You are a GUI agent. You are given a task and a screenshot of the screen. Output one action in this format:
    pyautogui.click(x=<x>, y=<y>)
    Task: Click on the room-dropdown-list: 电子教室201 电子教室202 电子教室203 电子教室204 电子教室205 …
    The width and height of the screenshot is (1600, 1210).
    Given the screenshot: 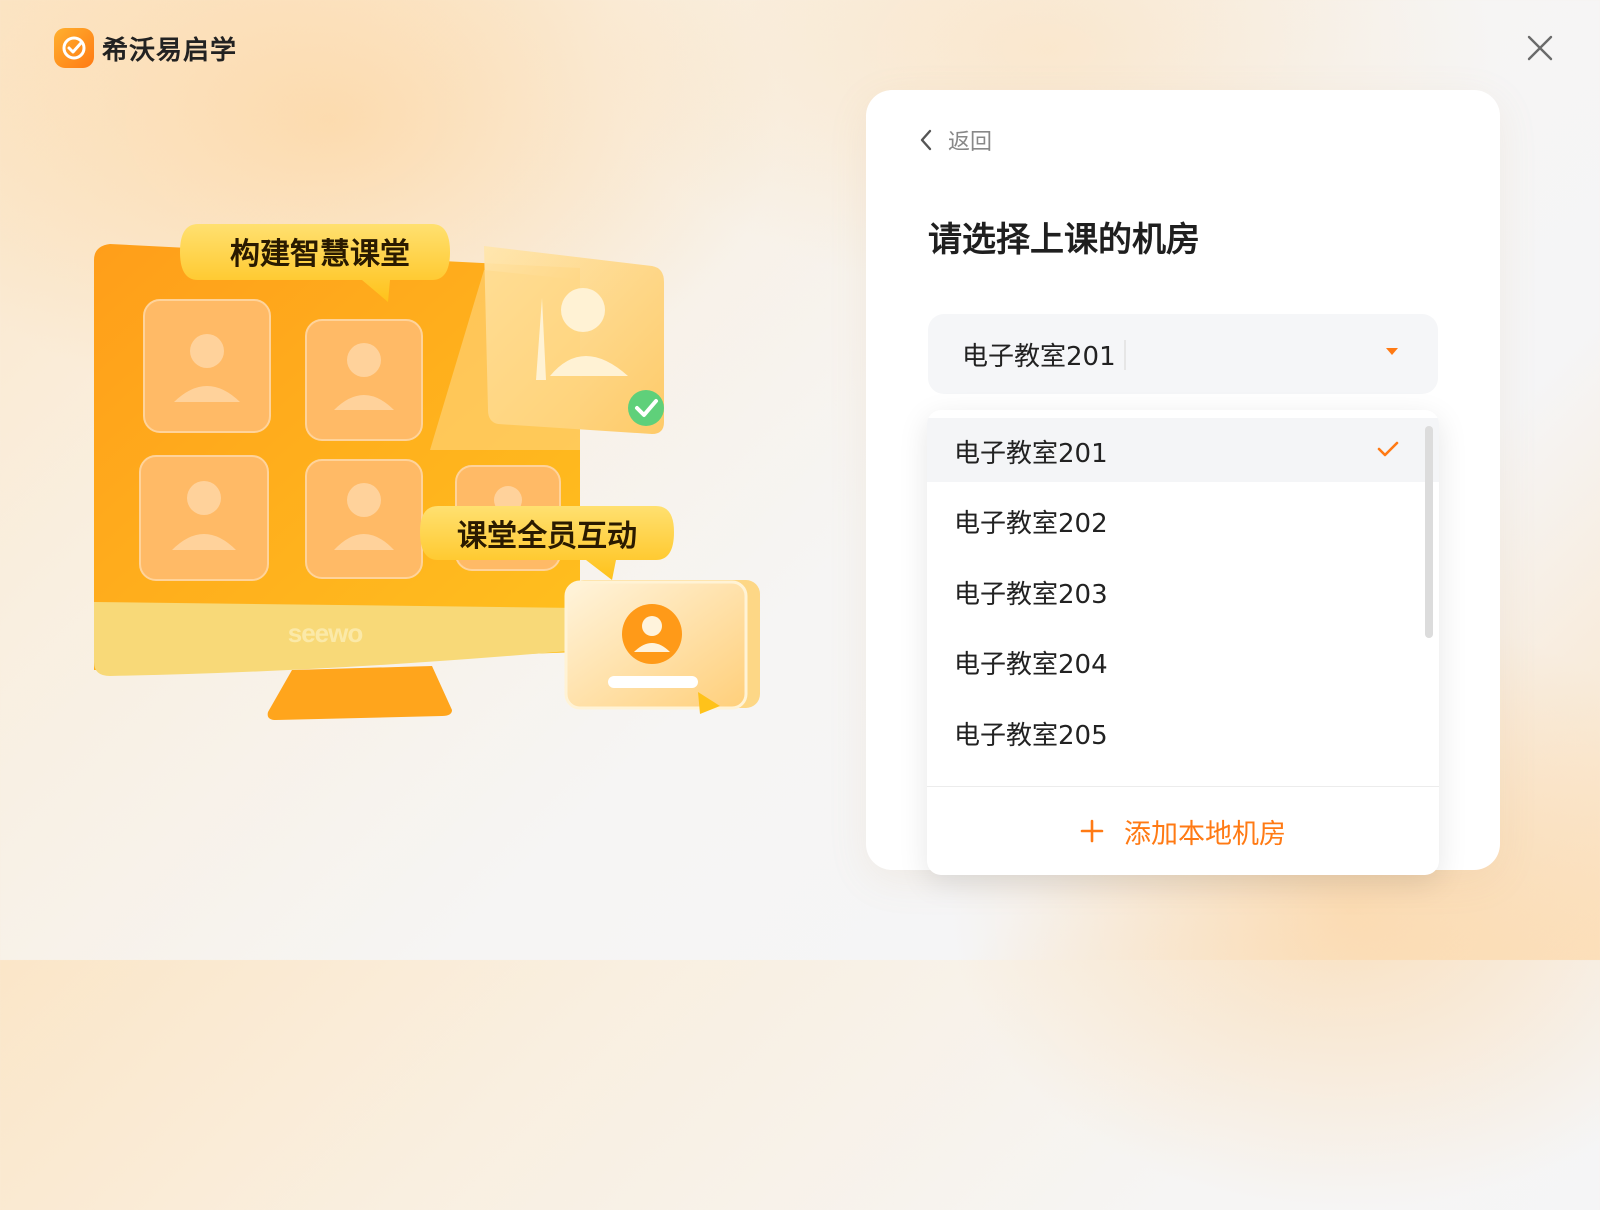 What is the action you would take?
    pyautogui.click(x=1183, y=642)
    